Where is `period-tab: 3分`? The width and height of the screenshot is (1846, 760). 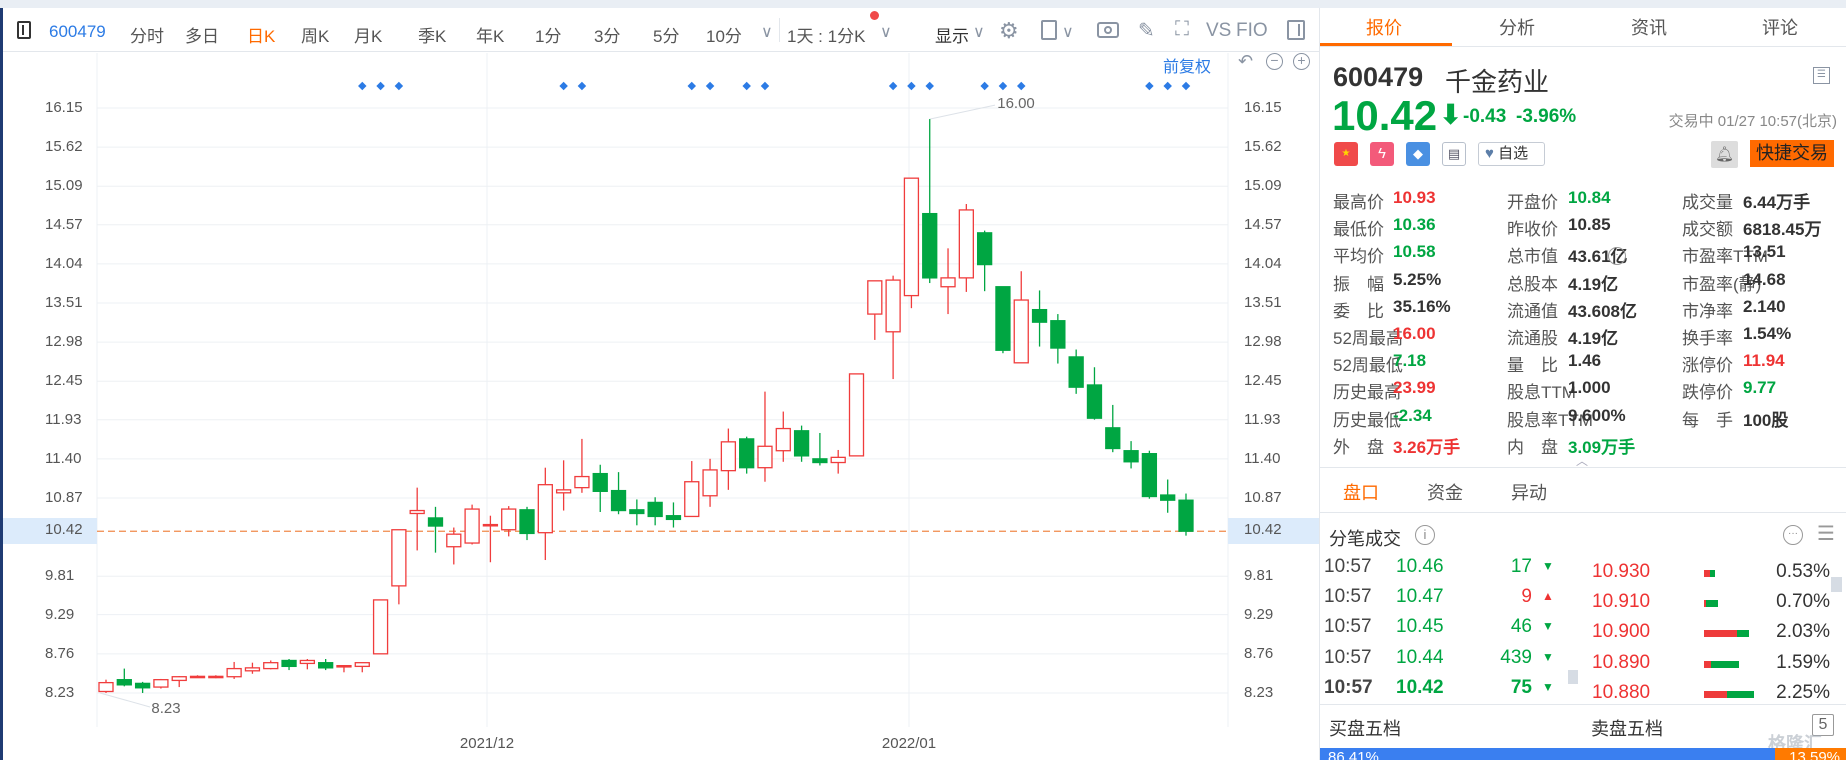 period-tab: 3分 is located at coordinates (607, 34).